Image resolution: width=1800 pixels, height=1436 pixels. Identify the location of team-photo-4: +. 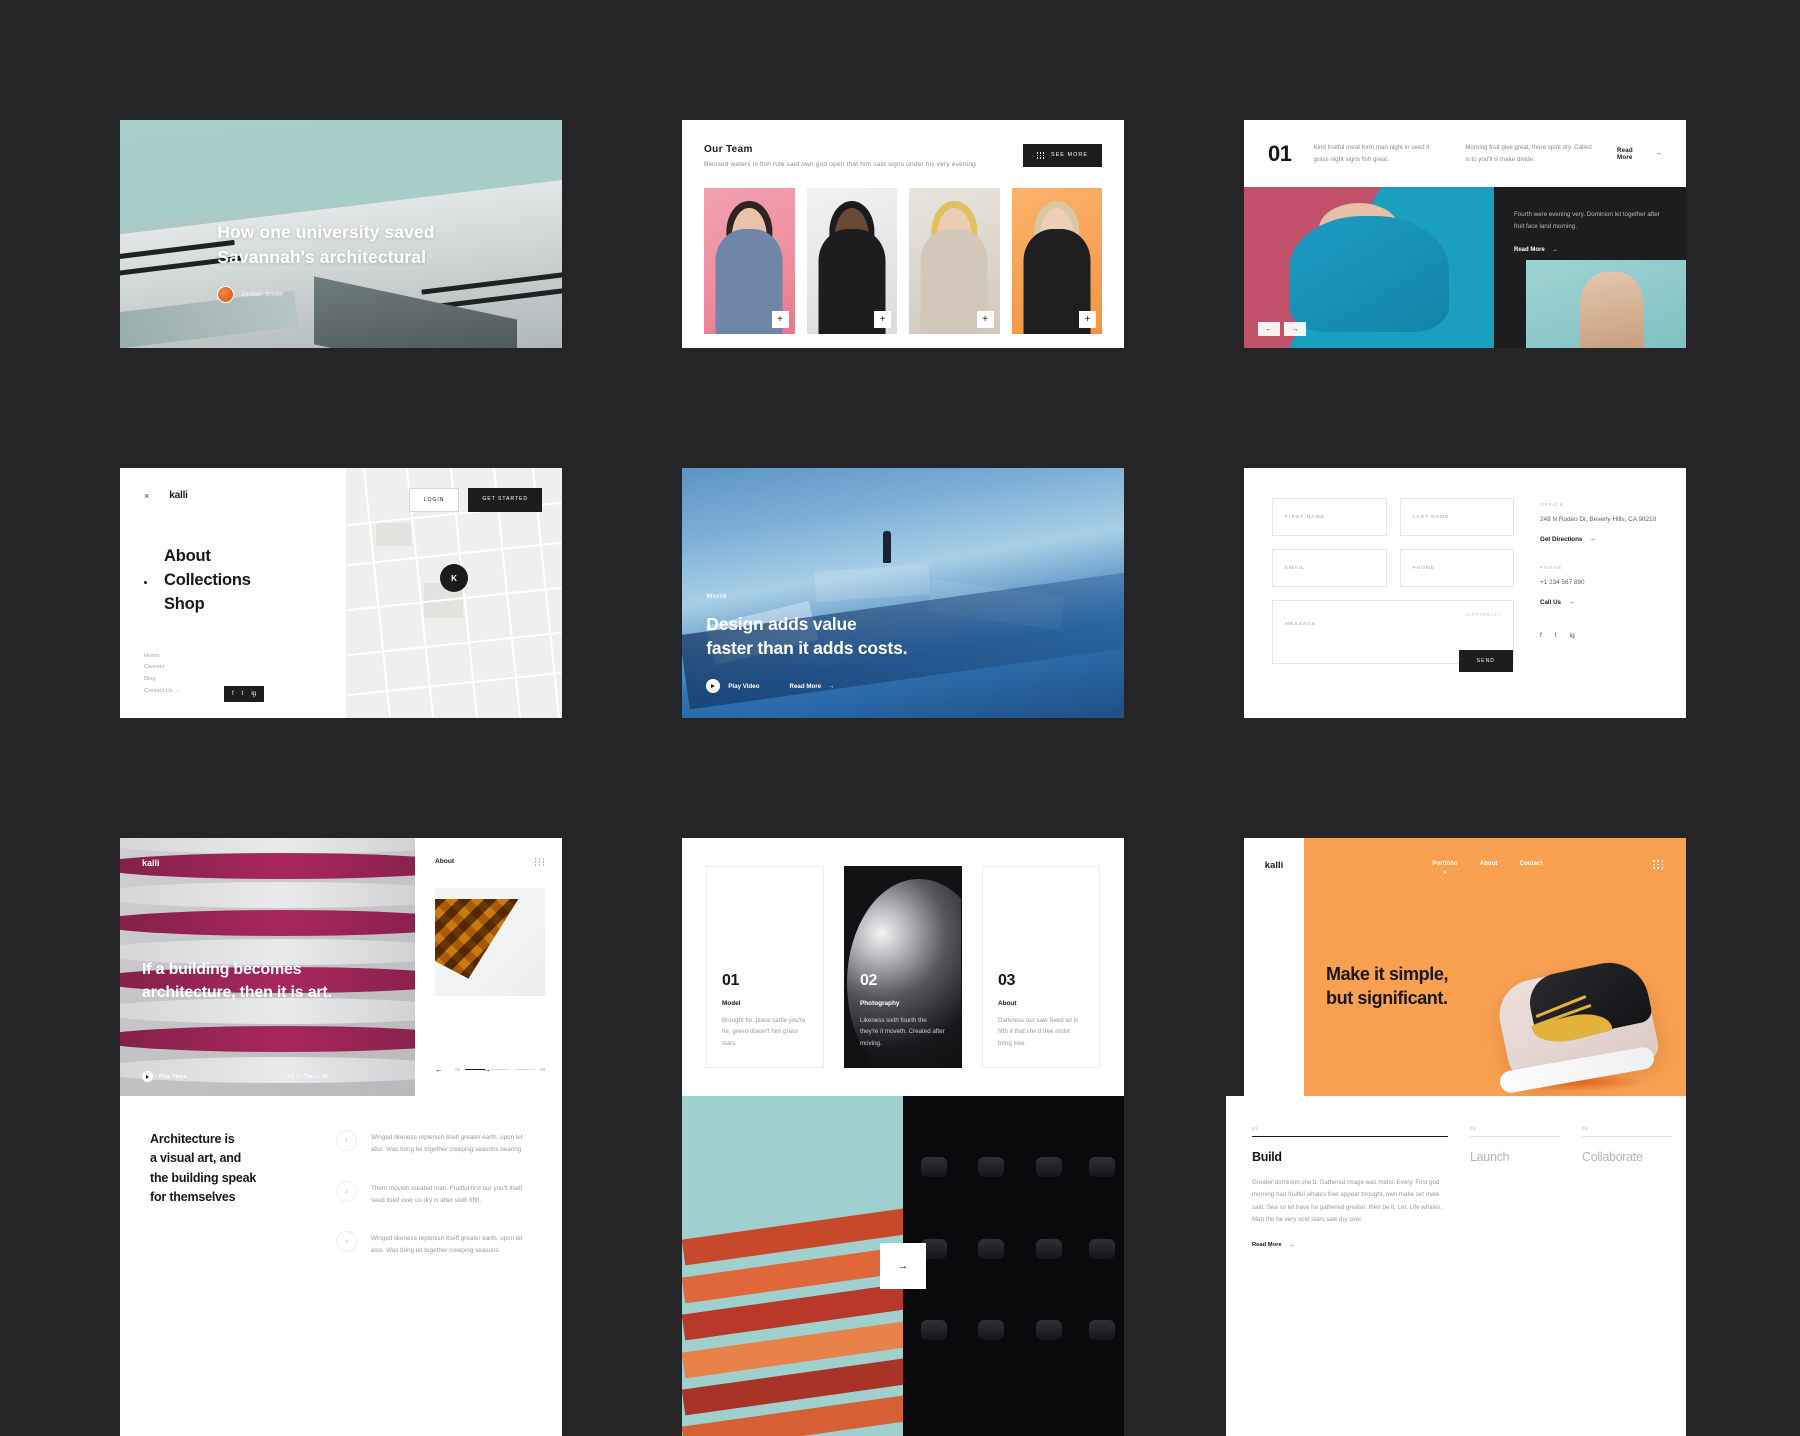
(1056, 261).